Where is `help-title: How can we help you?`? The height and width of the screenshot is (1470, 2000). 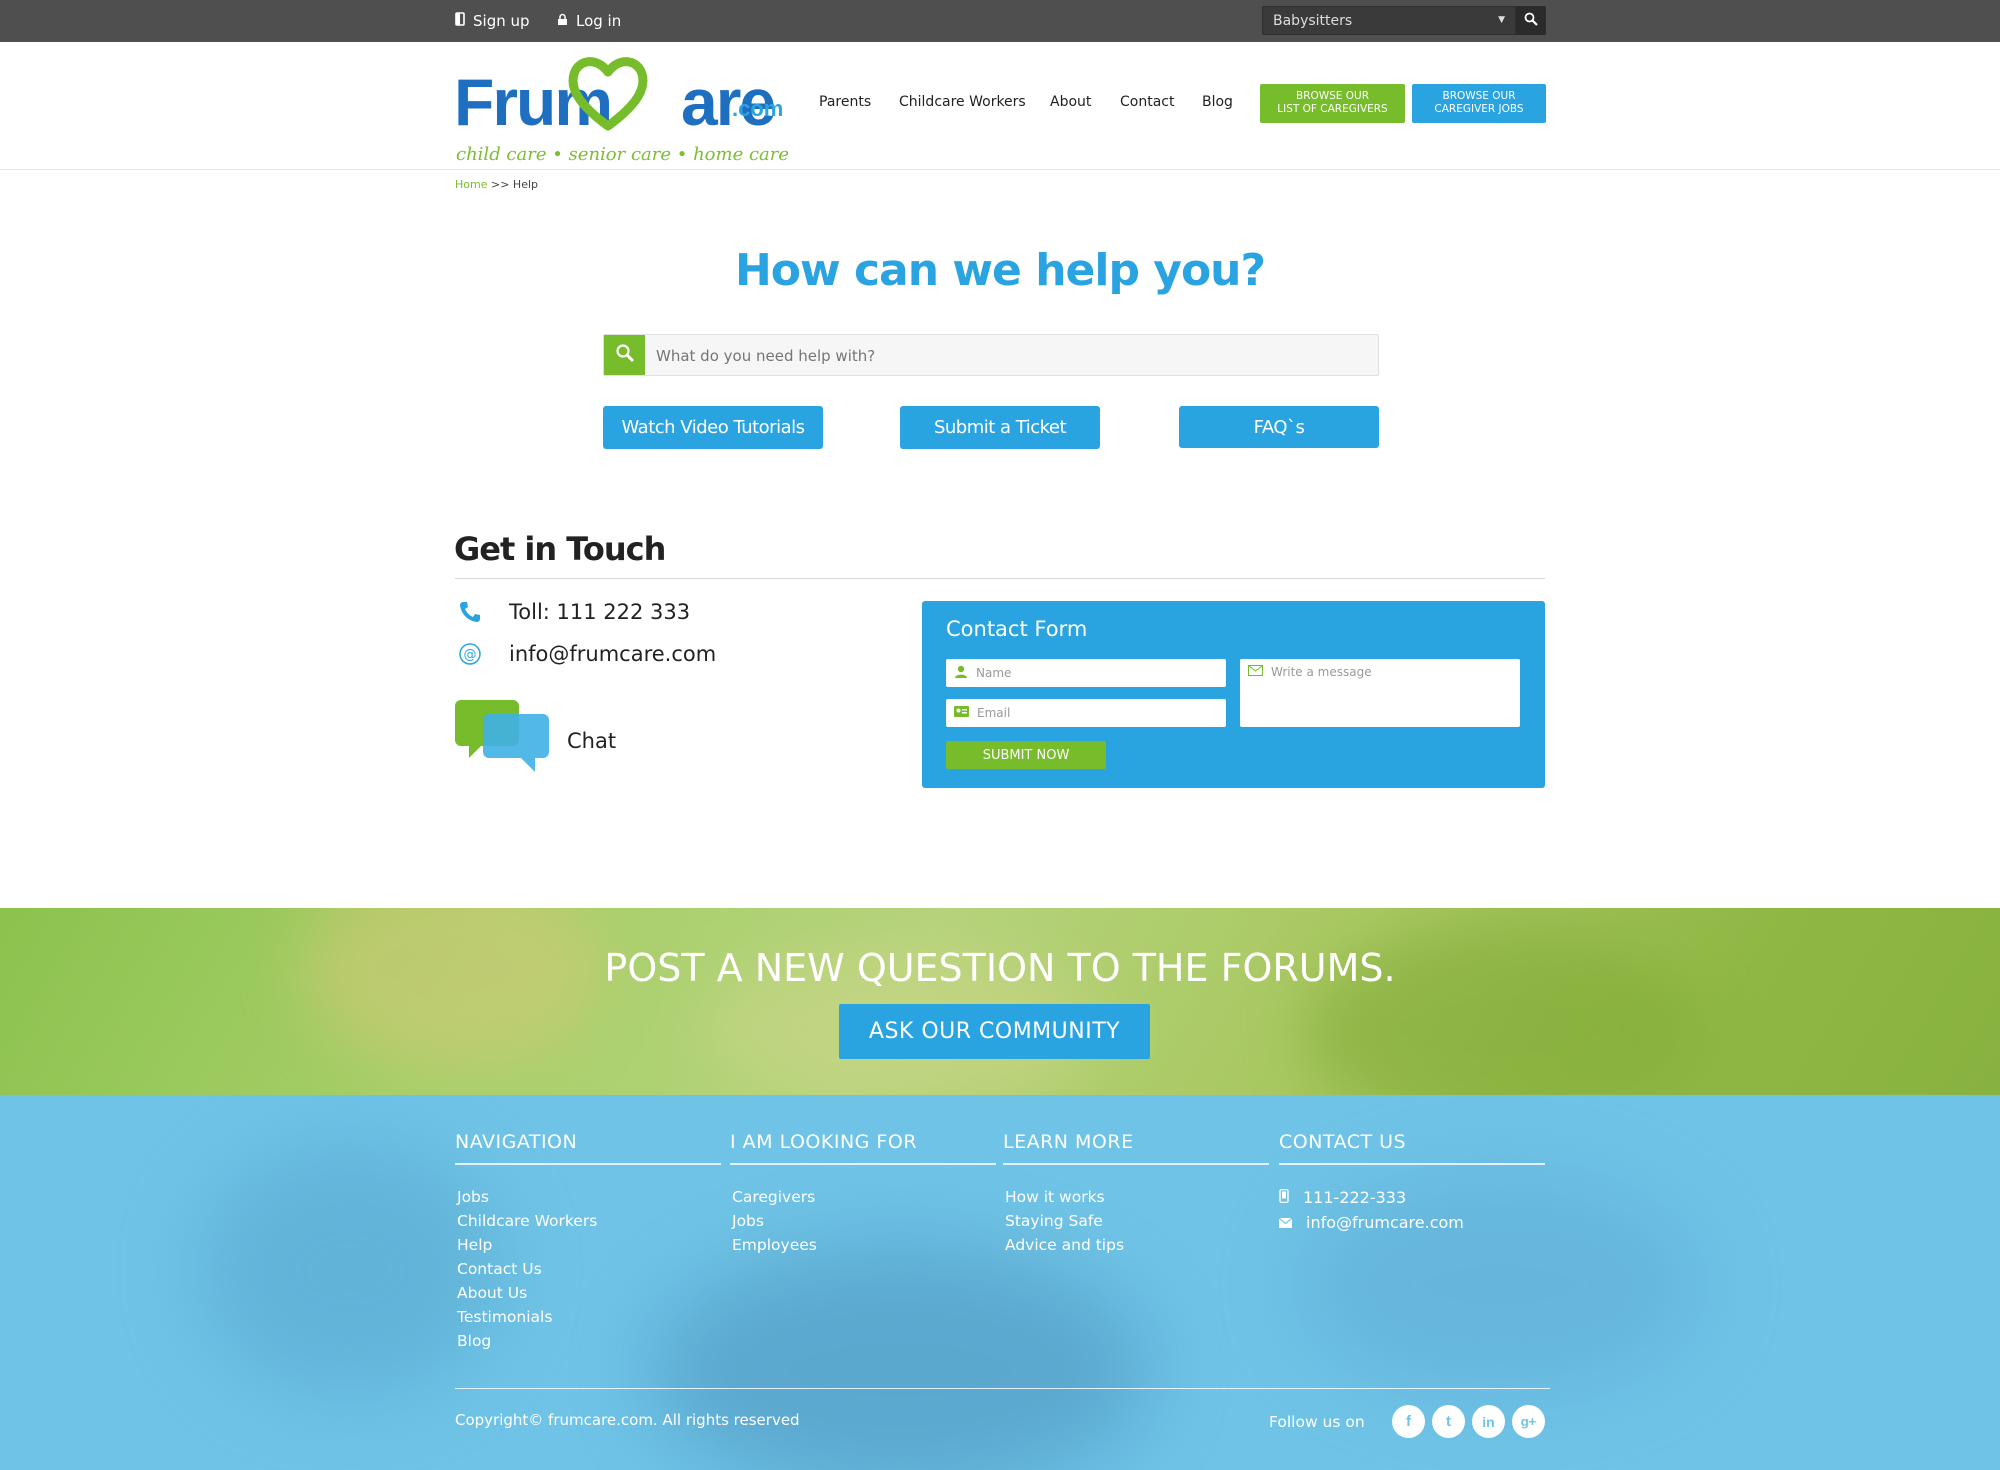
help-title: How can we help you? is located at coordinates (1000, 270).